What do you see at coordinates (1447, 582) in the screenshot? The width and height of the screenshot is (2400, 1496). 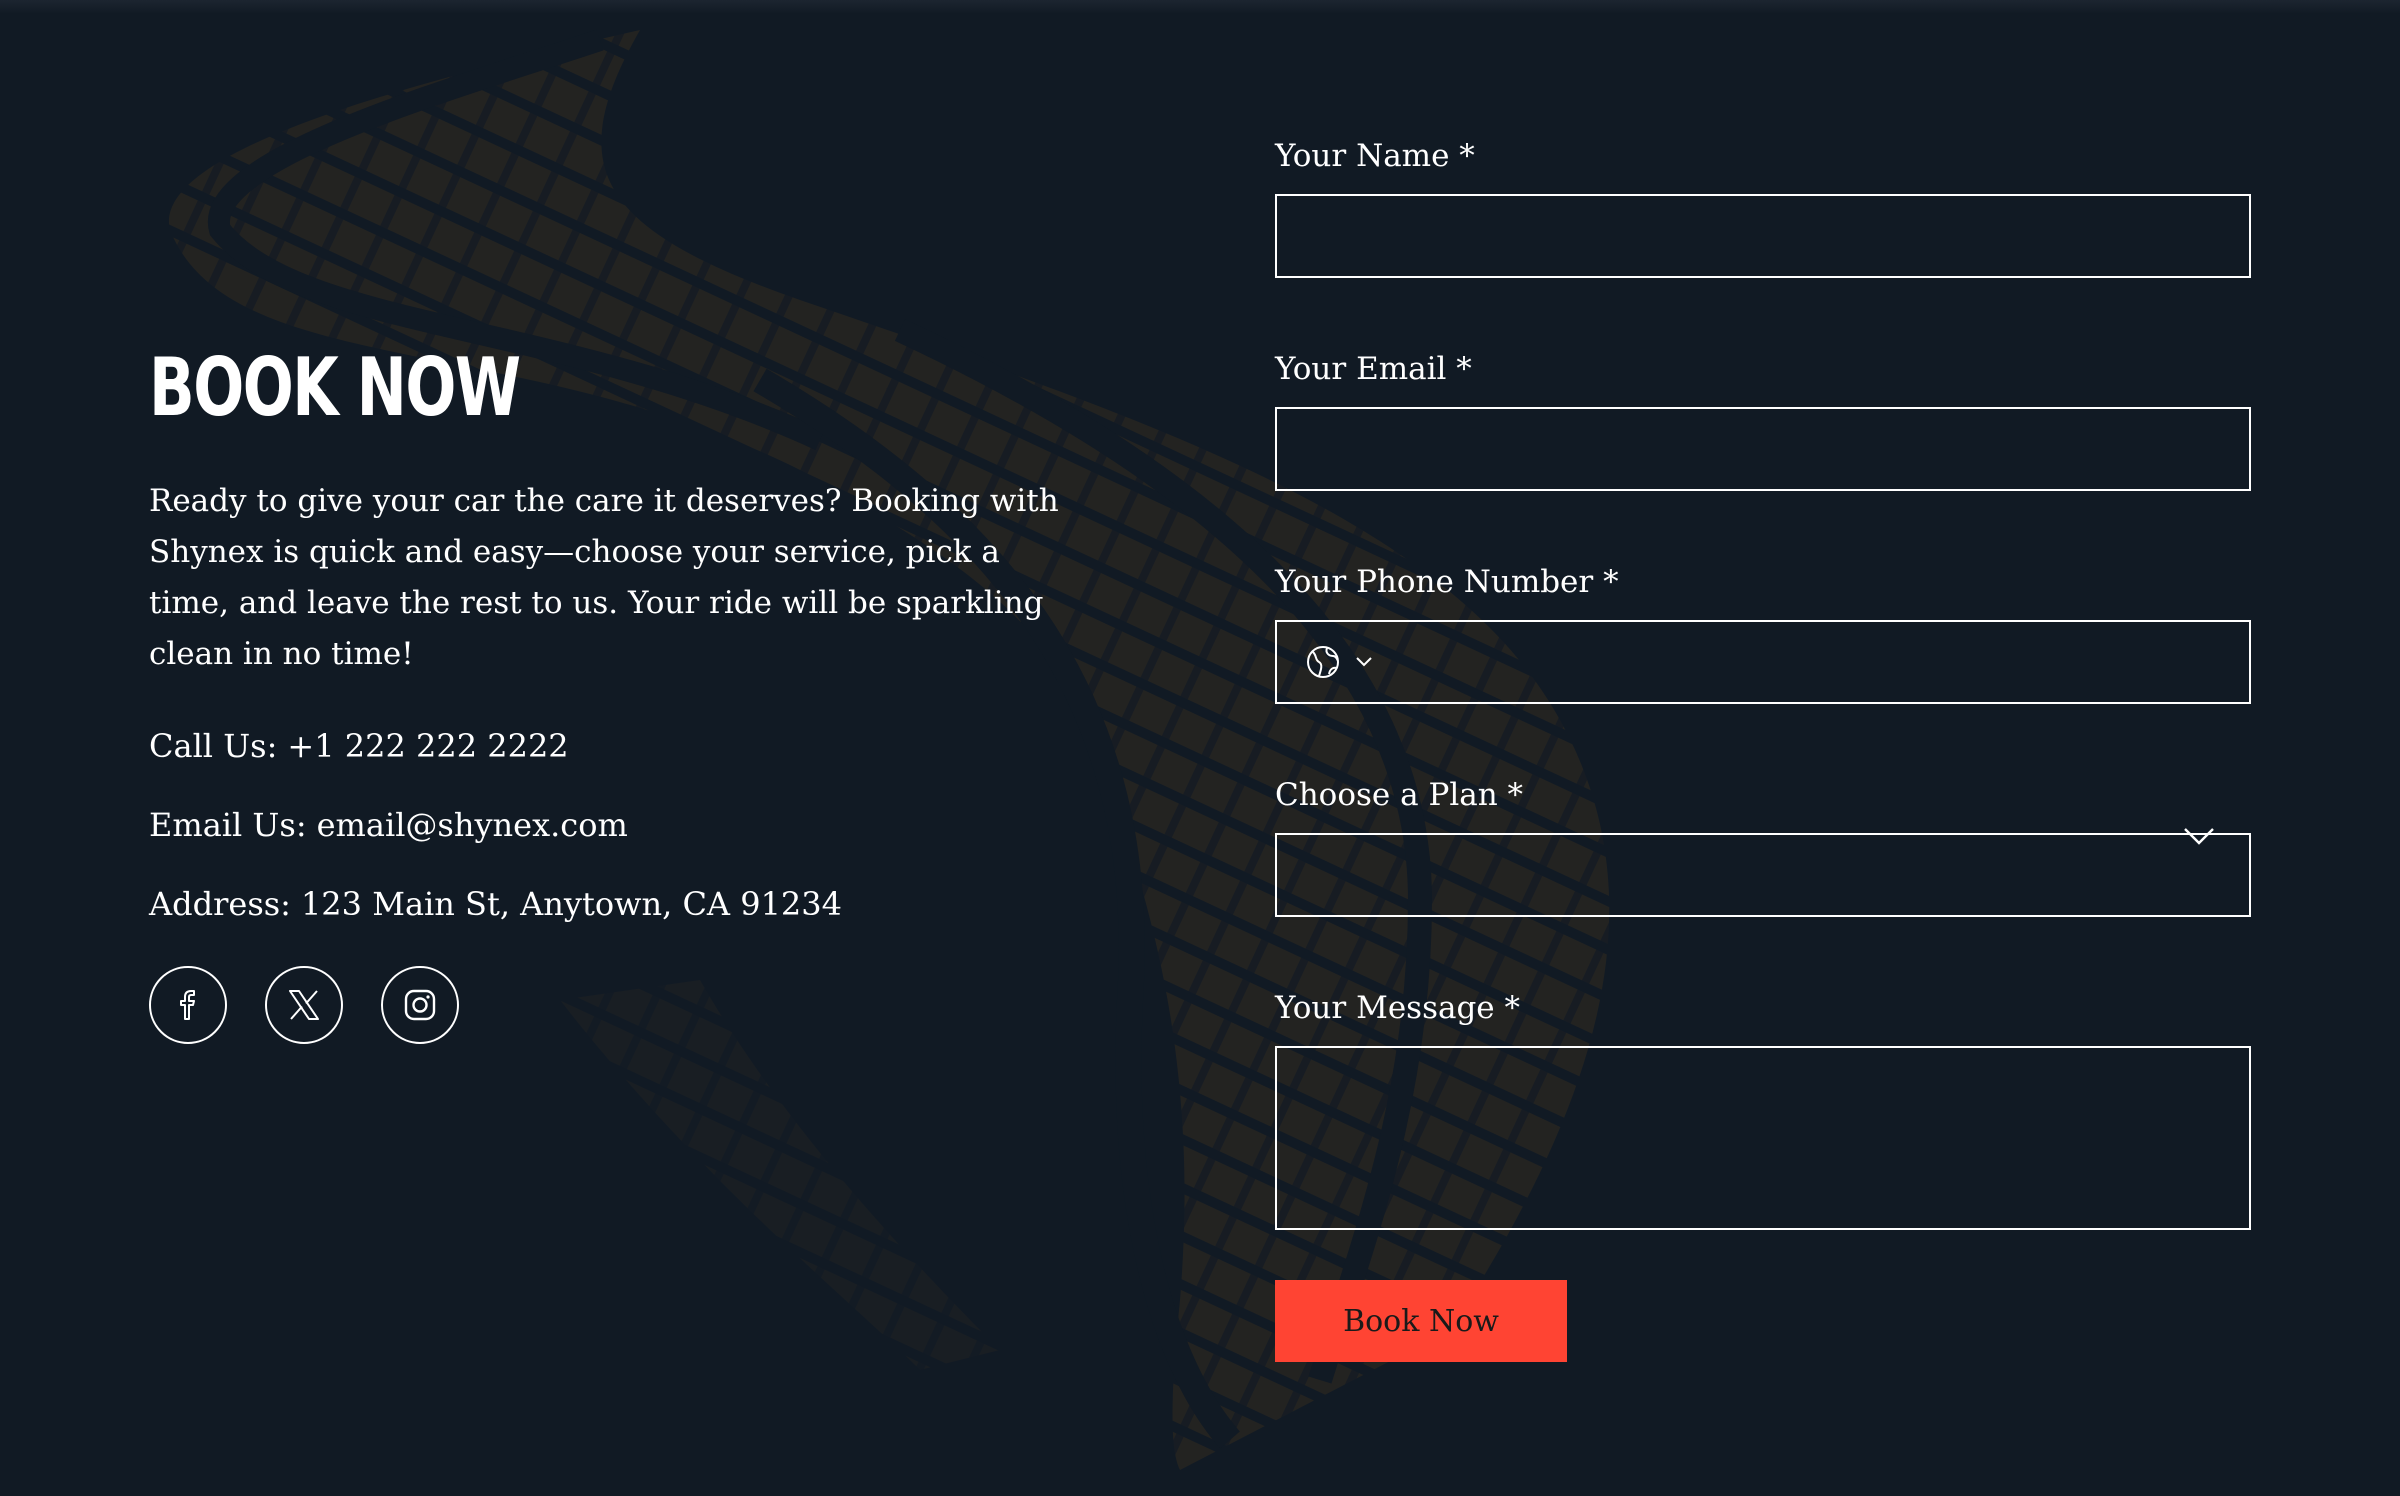 I see `phone-label: Your Phone Number *` at bounding box center [1447, 582].